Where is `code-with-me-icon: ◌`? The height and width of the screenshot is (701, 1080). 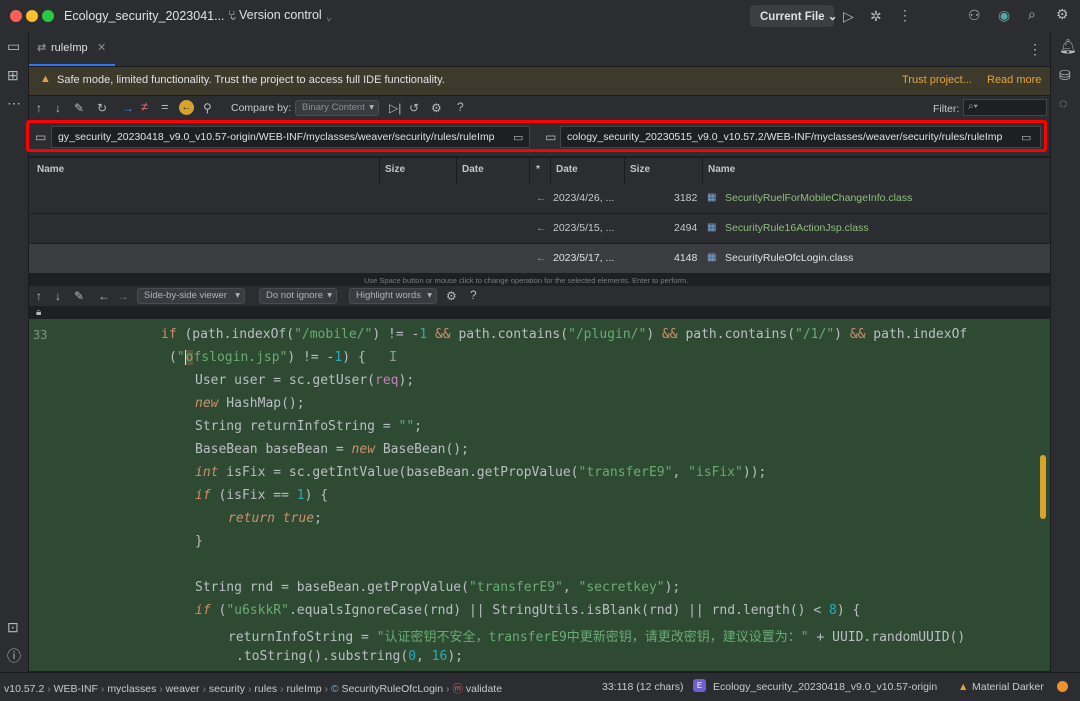 code-with-me-icon: ◌ is located at coordinates (1063, 103).